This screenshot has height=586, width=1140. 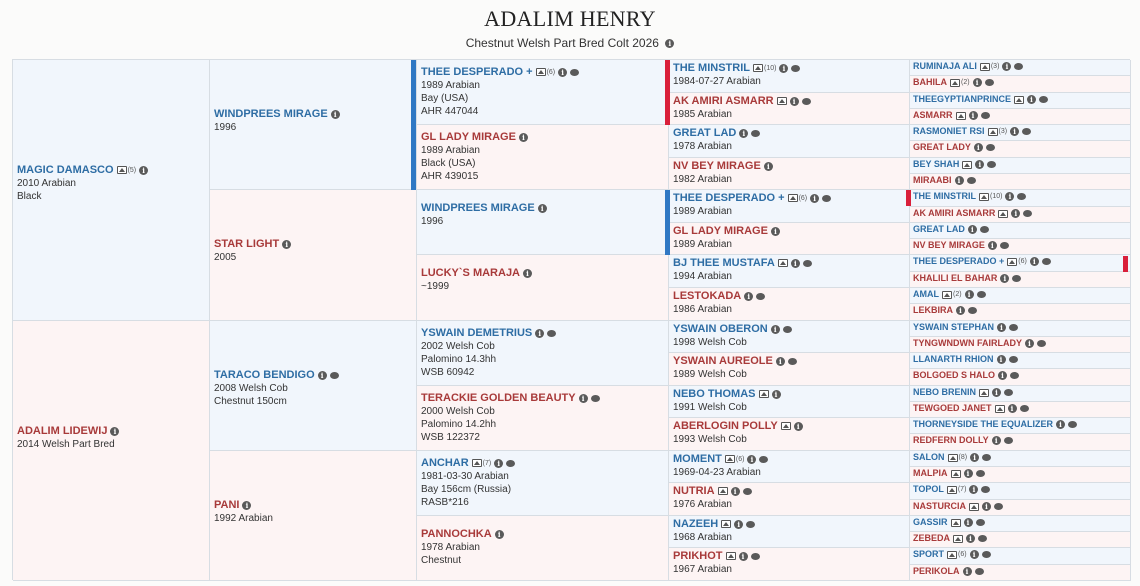 I want to click on horse-name-link: LEKBIRA, so click(x=933, y=310).